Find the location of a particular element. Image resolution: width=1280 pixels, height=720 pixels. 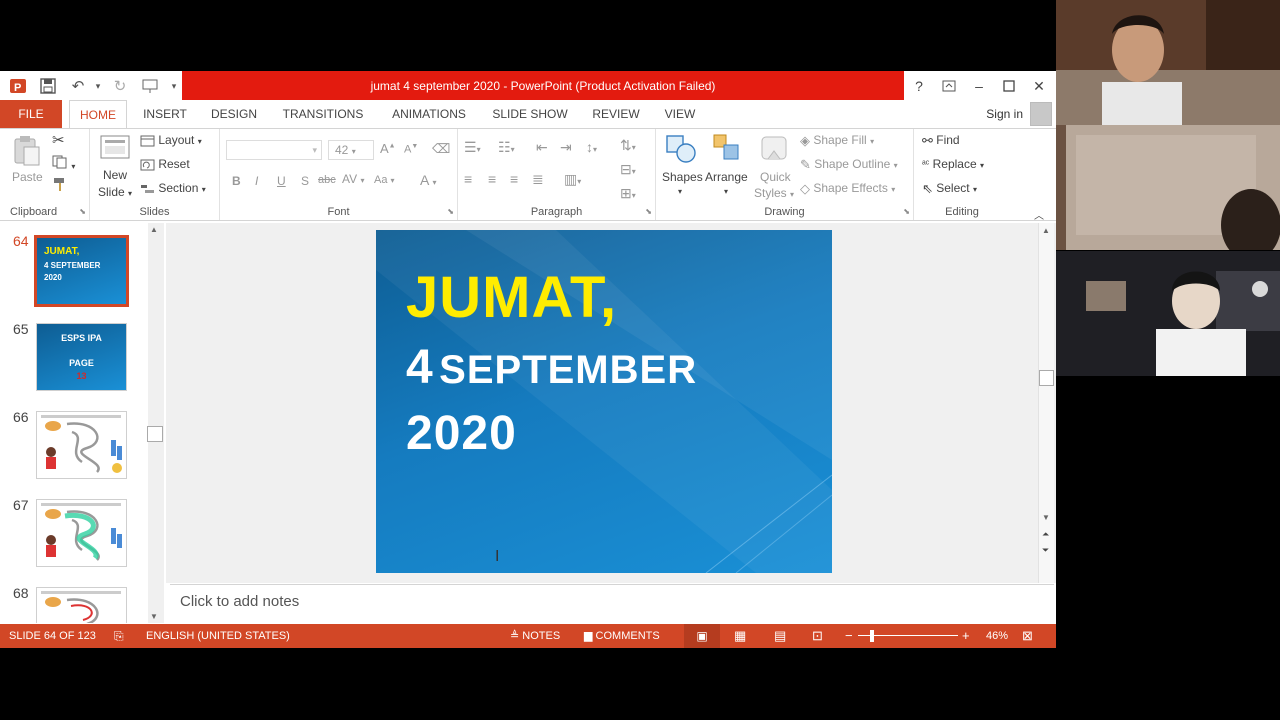

scroll-down-icon: ▼ is located at coordinates (154, 616).